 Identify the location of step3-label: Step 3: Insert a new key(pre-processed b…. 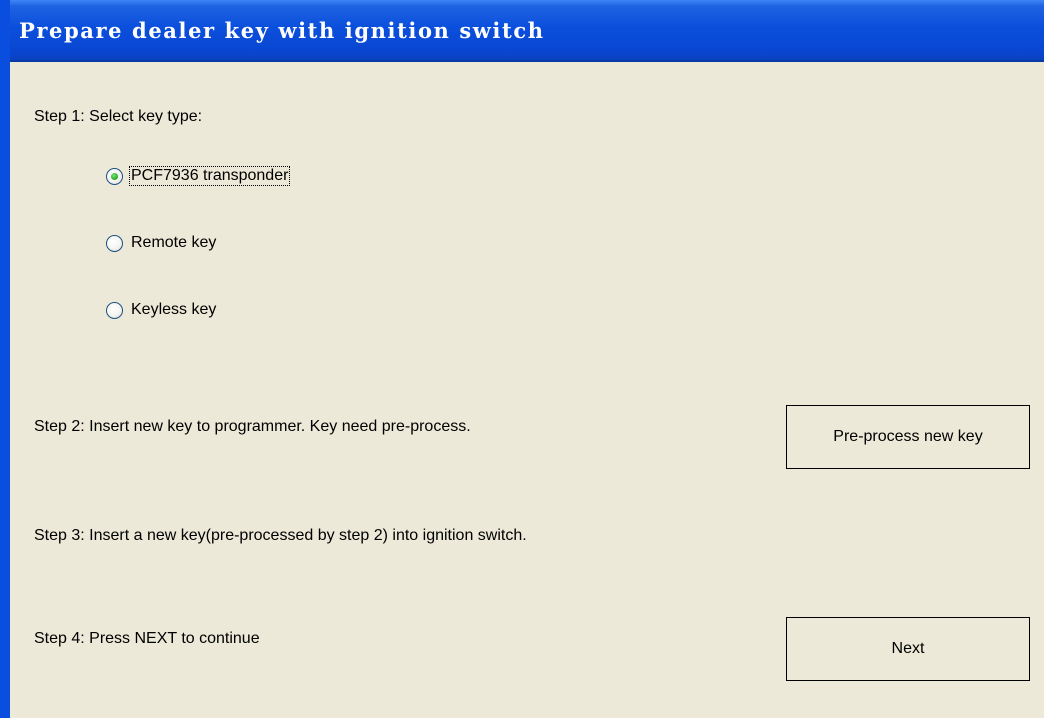
(280, 535).